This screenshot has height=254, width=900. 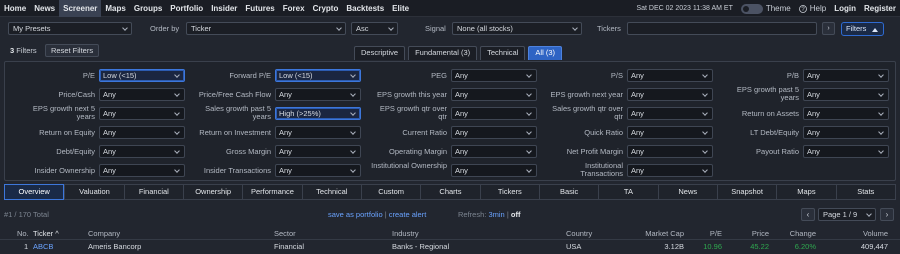 I want to click on tickers-go-button: ›, so click(x=828, y=28).